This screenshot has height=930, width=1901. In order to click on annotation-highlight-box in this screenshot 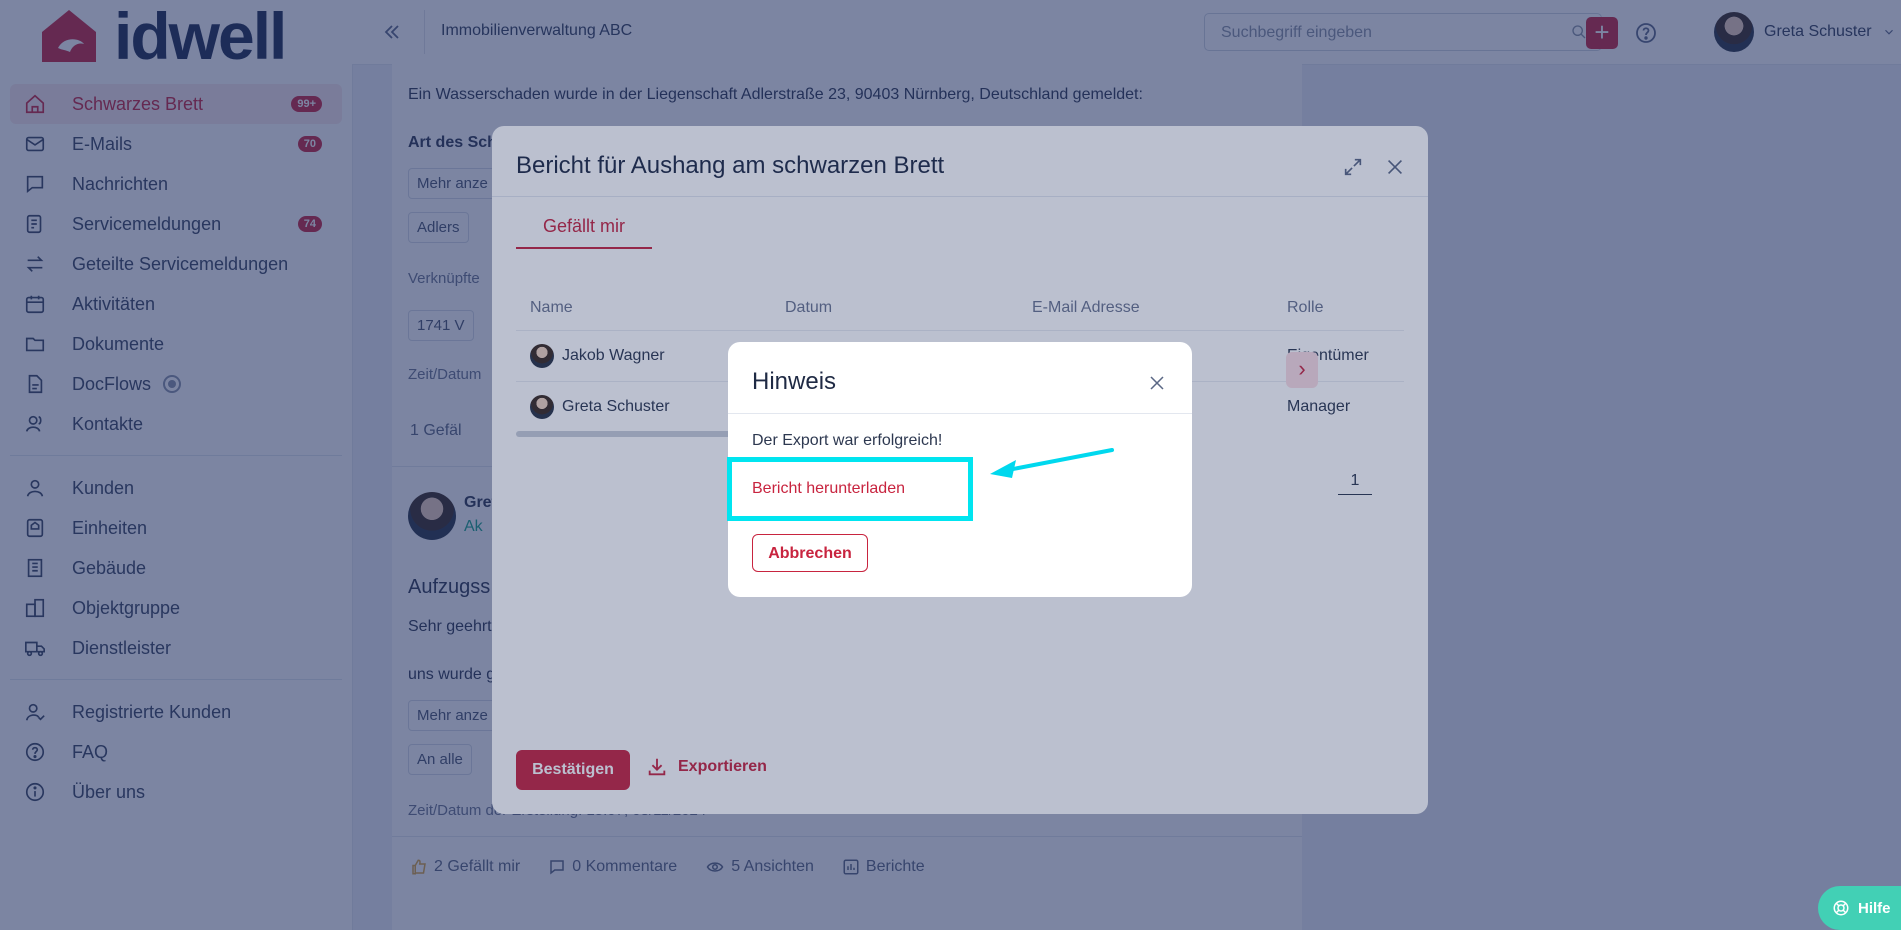, I will do `click(850, 489)`.